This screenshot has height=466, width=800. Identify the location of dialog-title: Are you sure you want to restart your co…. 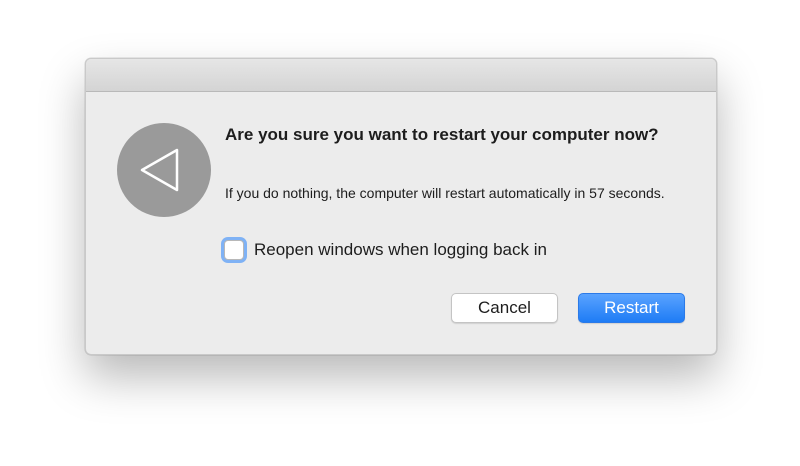
(442, 134).